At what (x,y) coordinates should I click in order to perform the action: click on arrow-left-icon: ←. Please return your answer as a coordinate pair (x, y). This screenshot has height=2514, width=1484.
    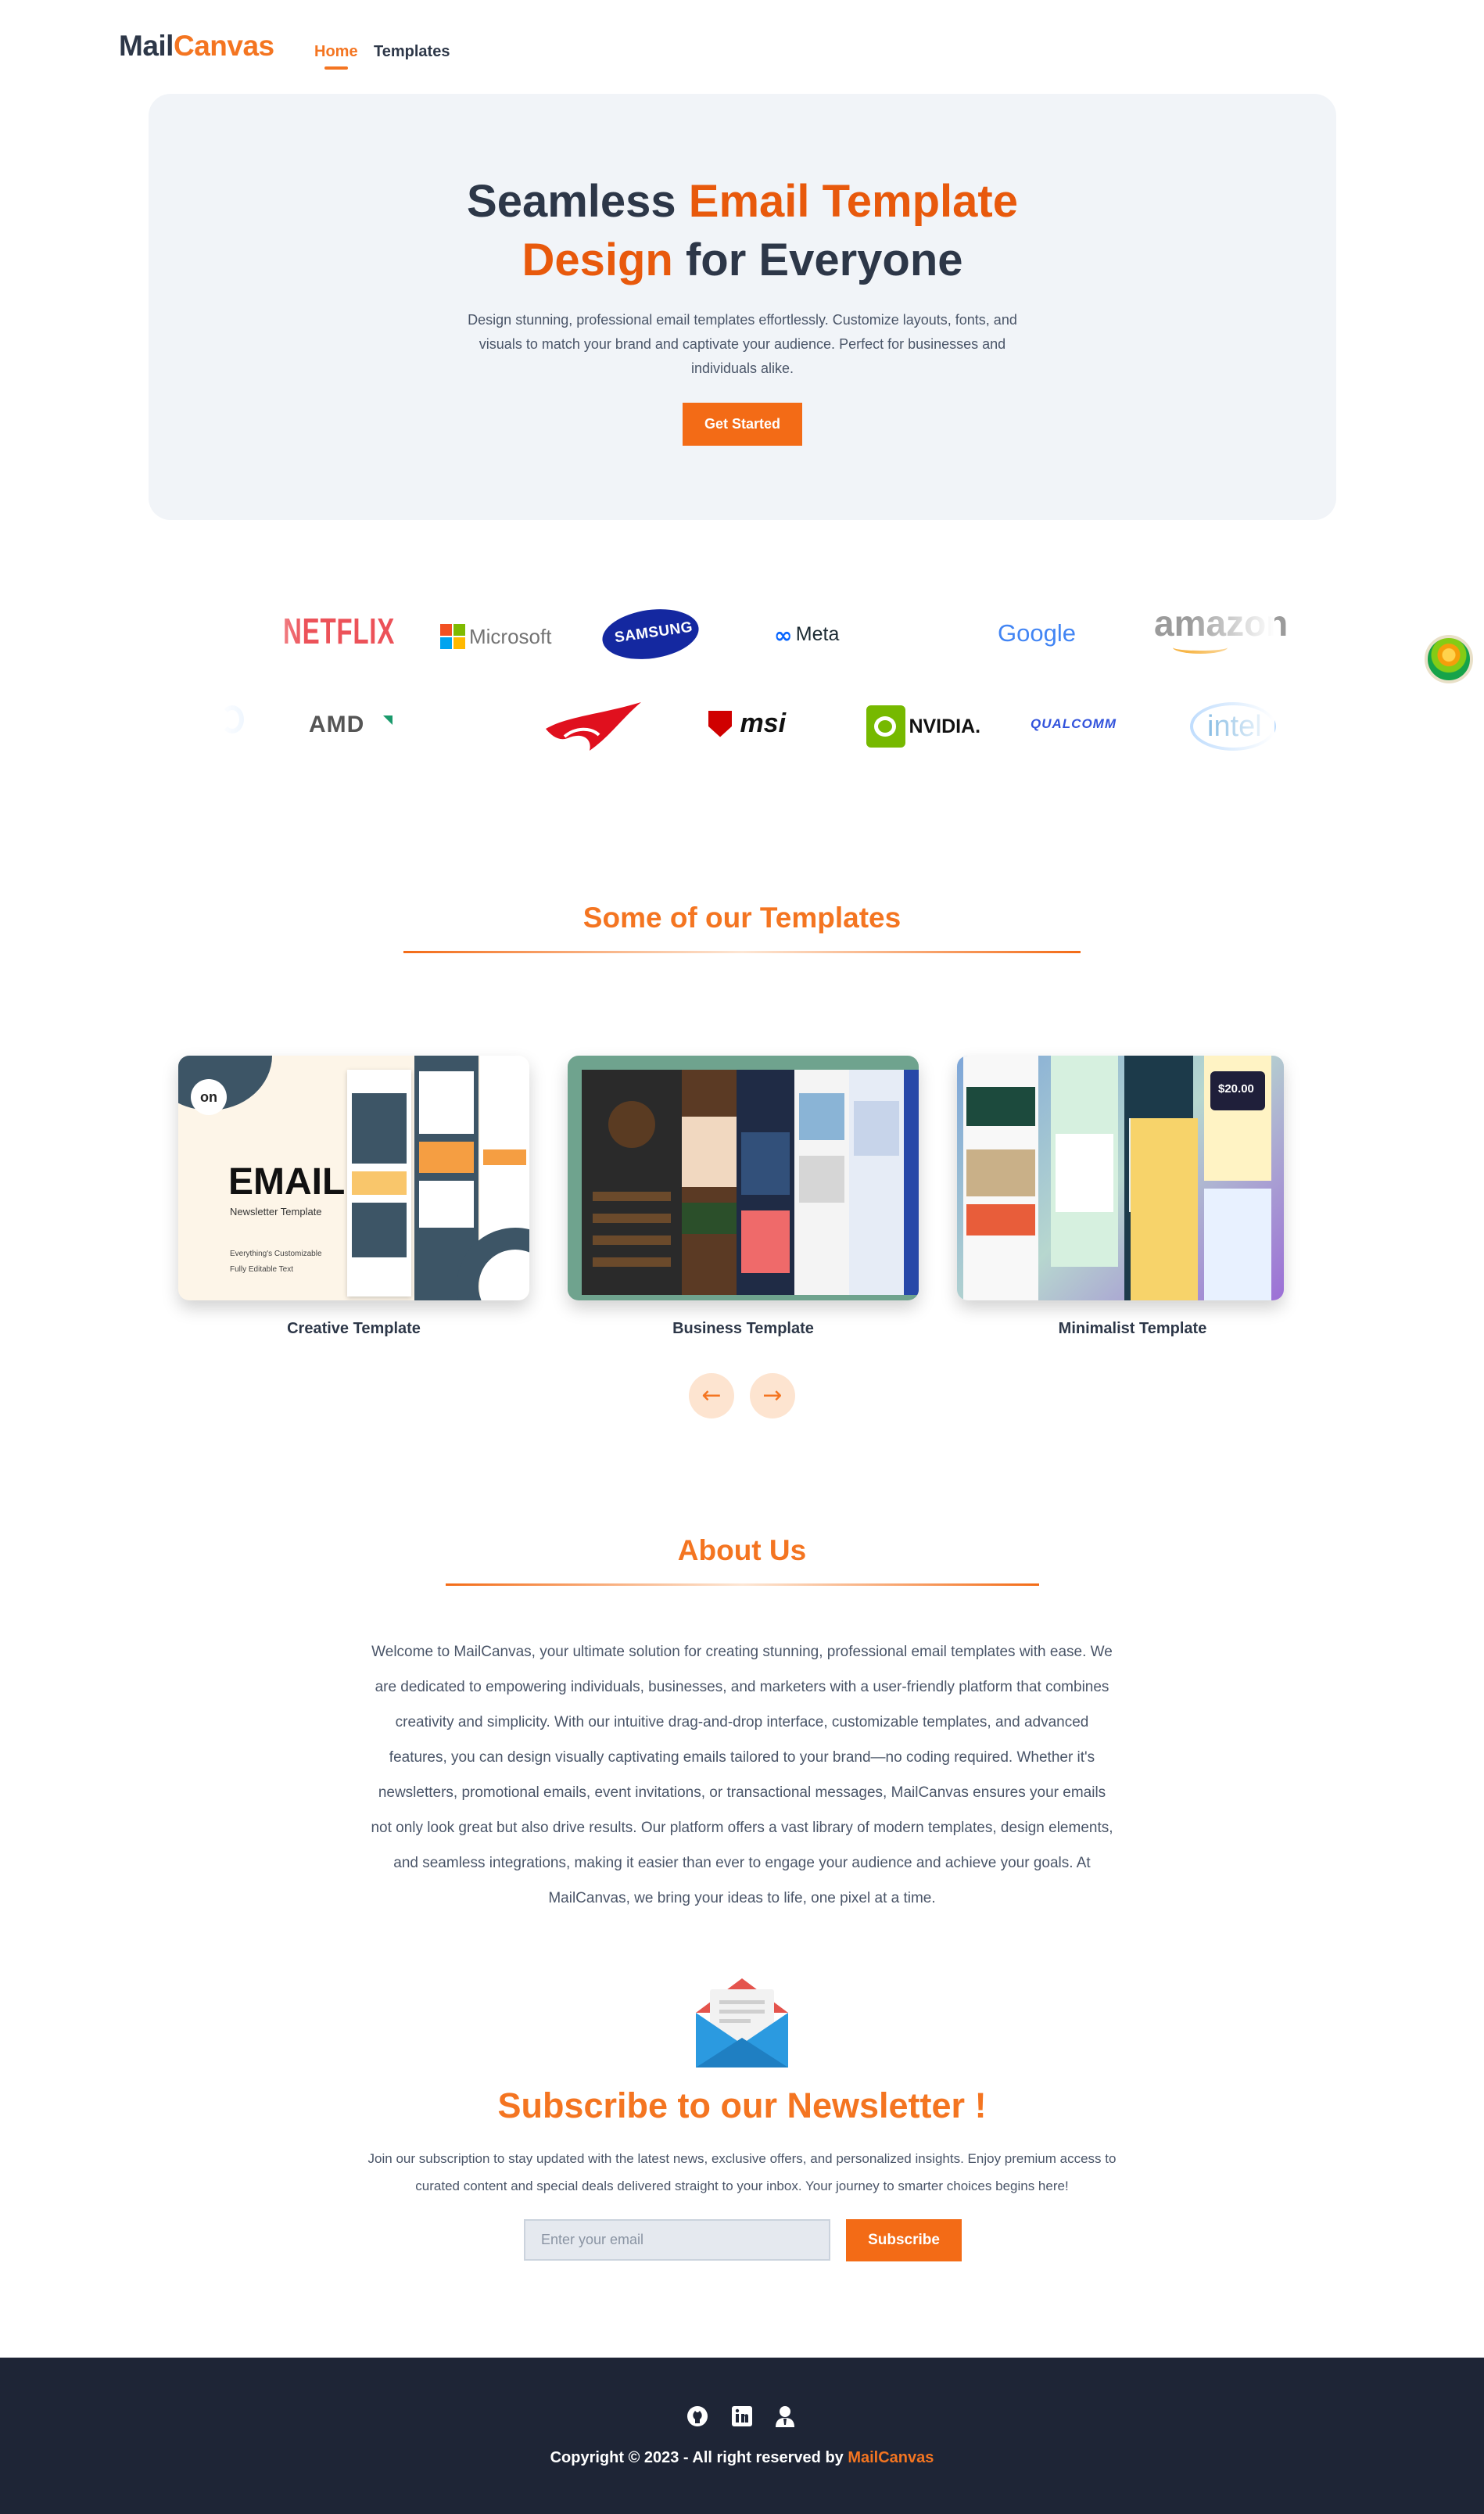
    Looking at the image, I should click on (711, 1395).